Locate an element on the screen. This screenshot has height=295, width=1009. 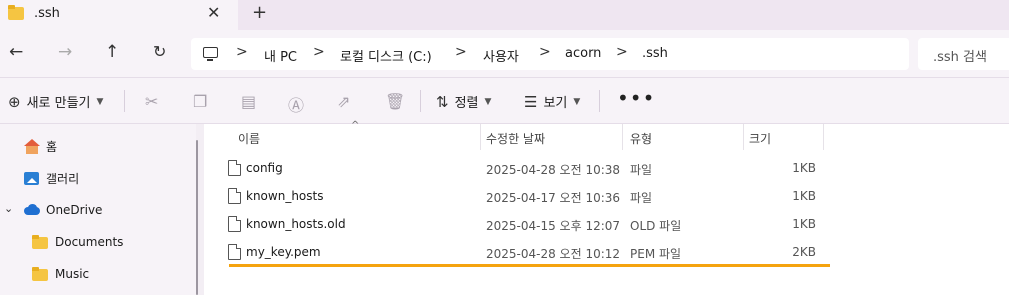
sidebar-item-home: 홈 is located at coordinates (40, 146).